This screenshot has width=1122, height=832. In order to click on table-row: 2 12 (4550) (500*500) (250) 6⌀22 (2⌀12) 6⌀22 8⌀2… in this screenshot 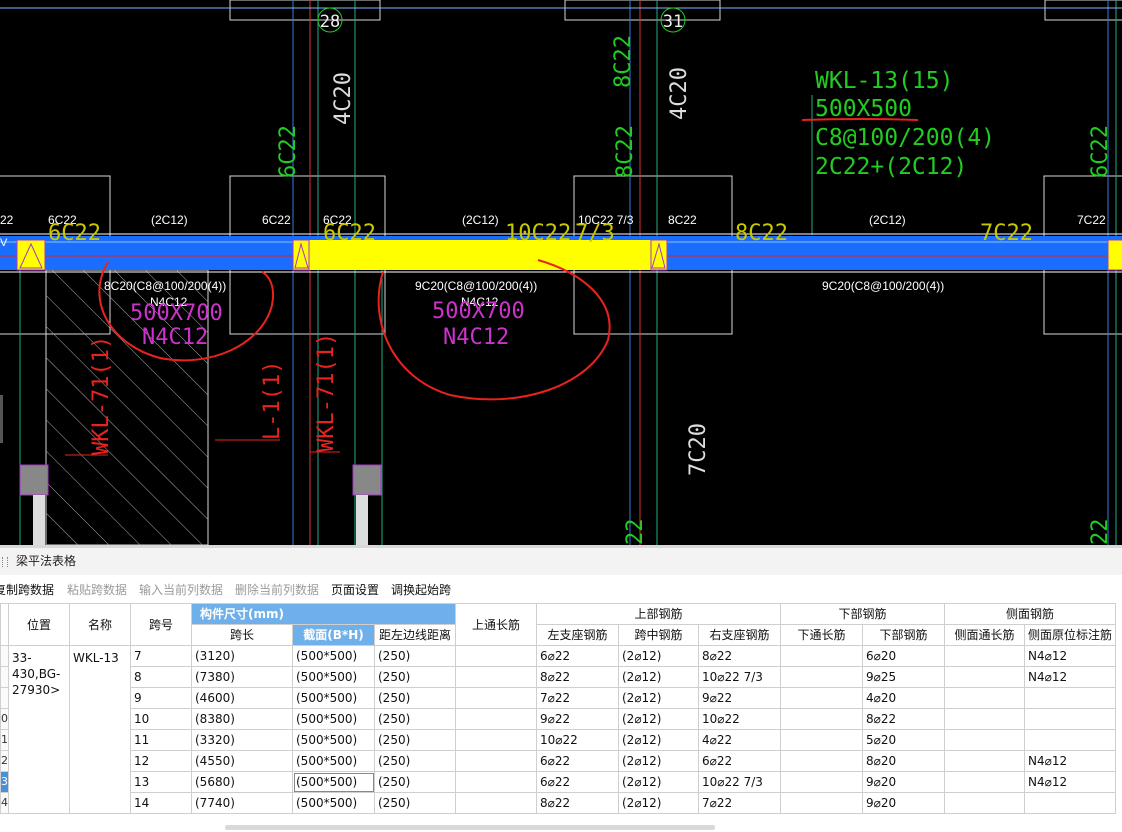, I will do `click(558, 761)`.